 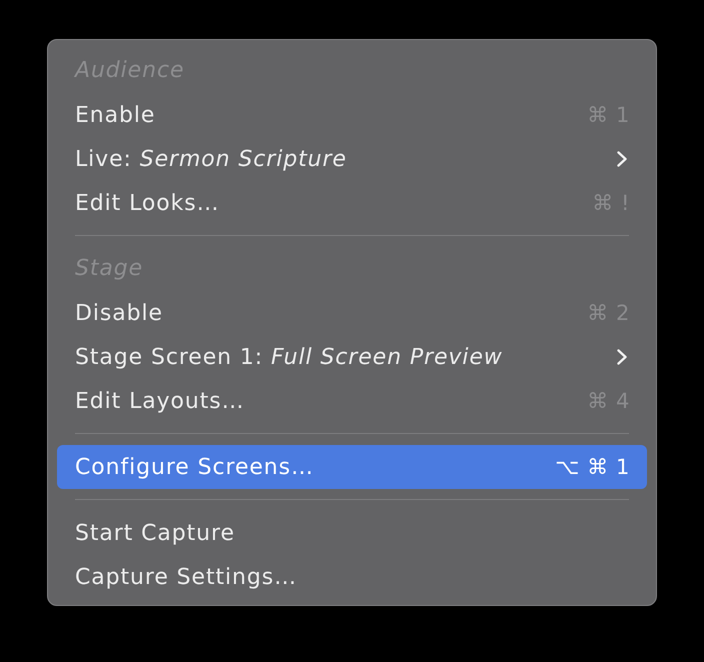 I want to click on menu-item: Edit Looks… ⌘ !, so click(x=352, y=203).